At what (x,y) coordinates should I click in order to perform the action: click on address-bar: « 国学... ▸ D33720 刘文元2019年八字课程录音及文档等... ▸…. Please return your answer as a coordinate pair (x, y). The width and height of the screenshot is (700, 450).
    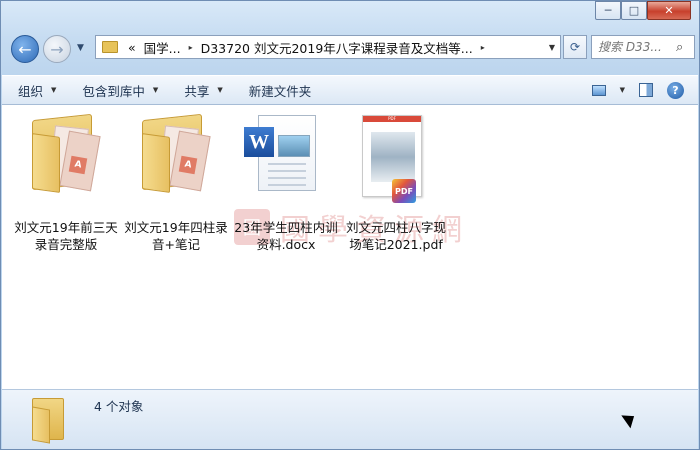
    Looking at the image, I should click on (328, 47).